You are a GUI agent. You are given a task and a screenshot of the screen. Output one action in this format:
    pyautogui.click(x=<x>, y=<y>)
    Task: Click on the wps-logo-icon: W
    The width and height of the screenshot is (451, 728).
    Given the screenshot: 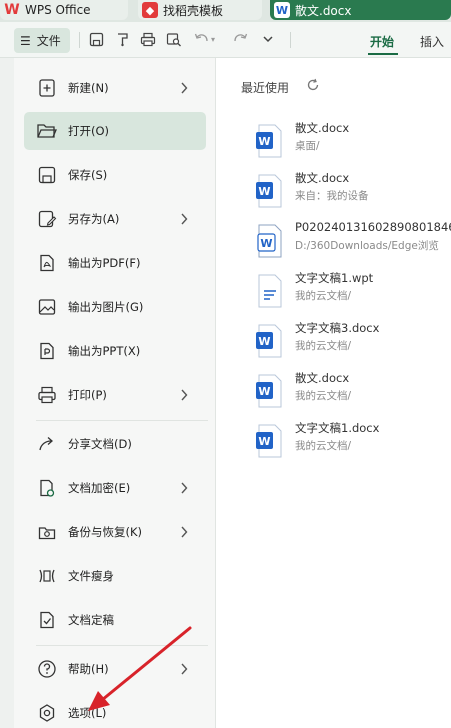 What is the action you would take?
    pyautogui.click(x=12, y=10)
    